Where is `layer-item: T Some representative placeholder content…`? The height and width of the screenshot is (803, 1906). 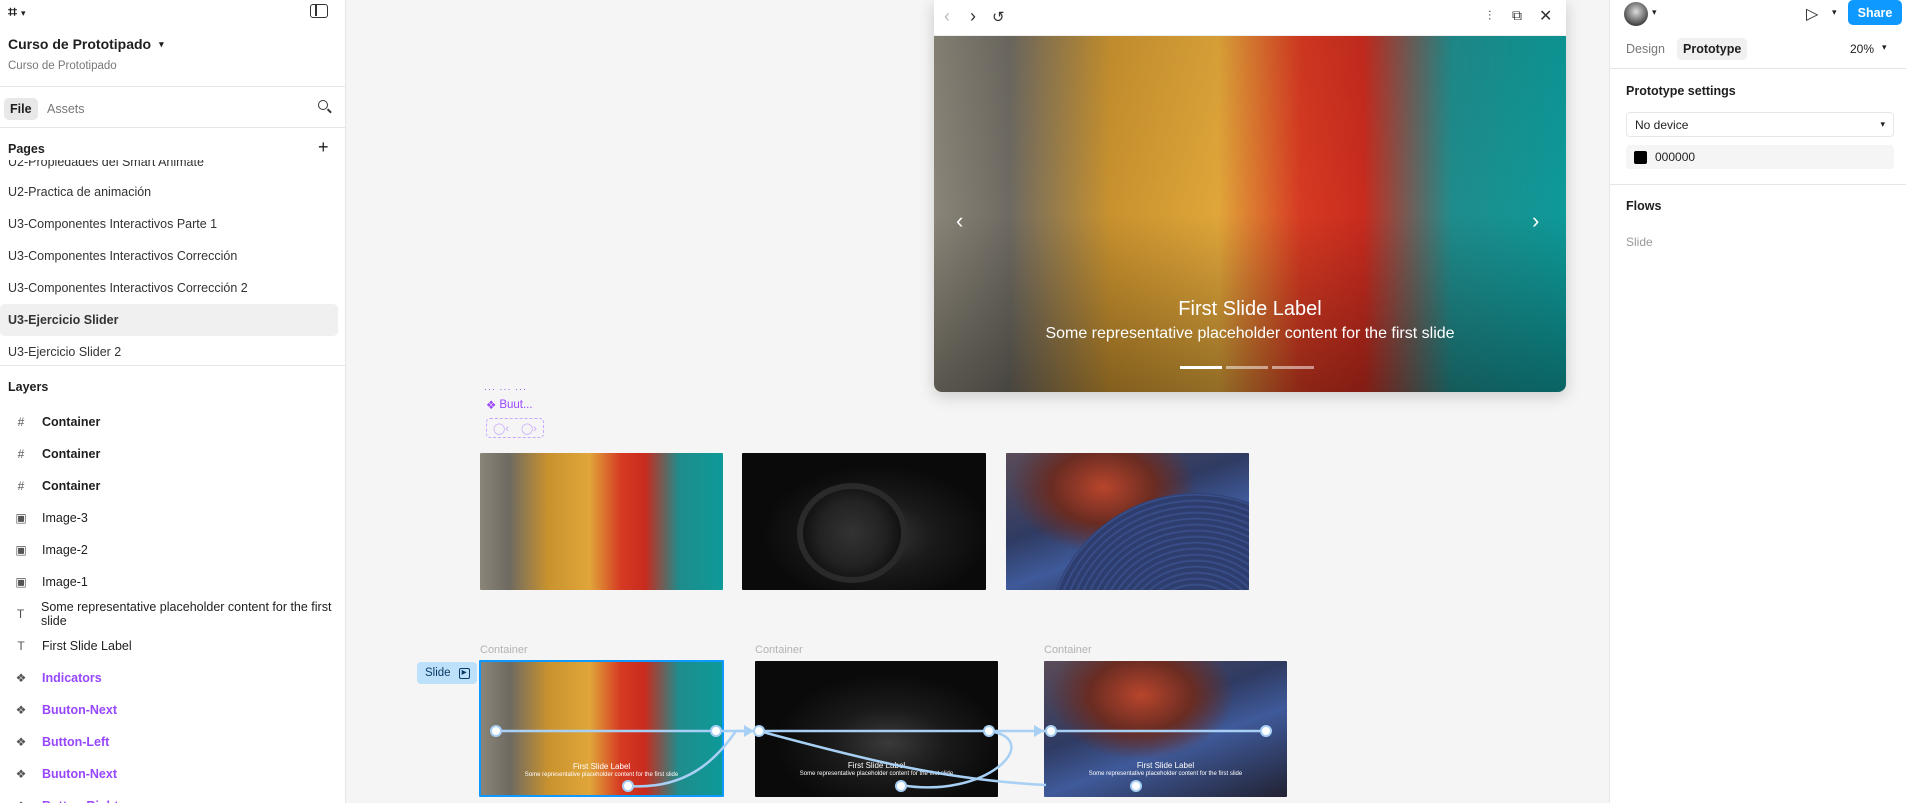 layer-item: T Some representative placeholder content… is located at coordinates (173, 614).